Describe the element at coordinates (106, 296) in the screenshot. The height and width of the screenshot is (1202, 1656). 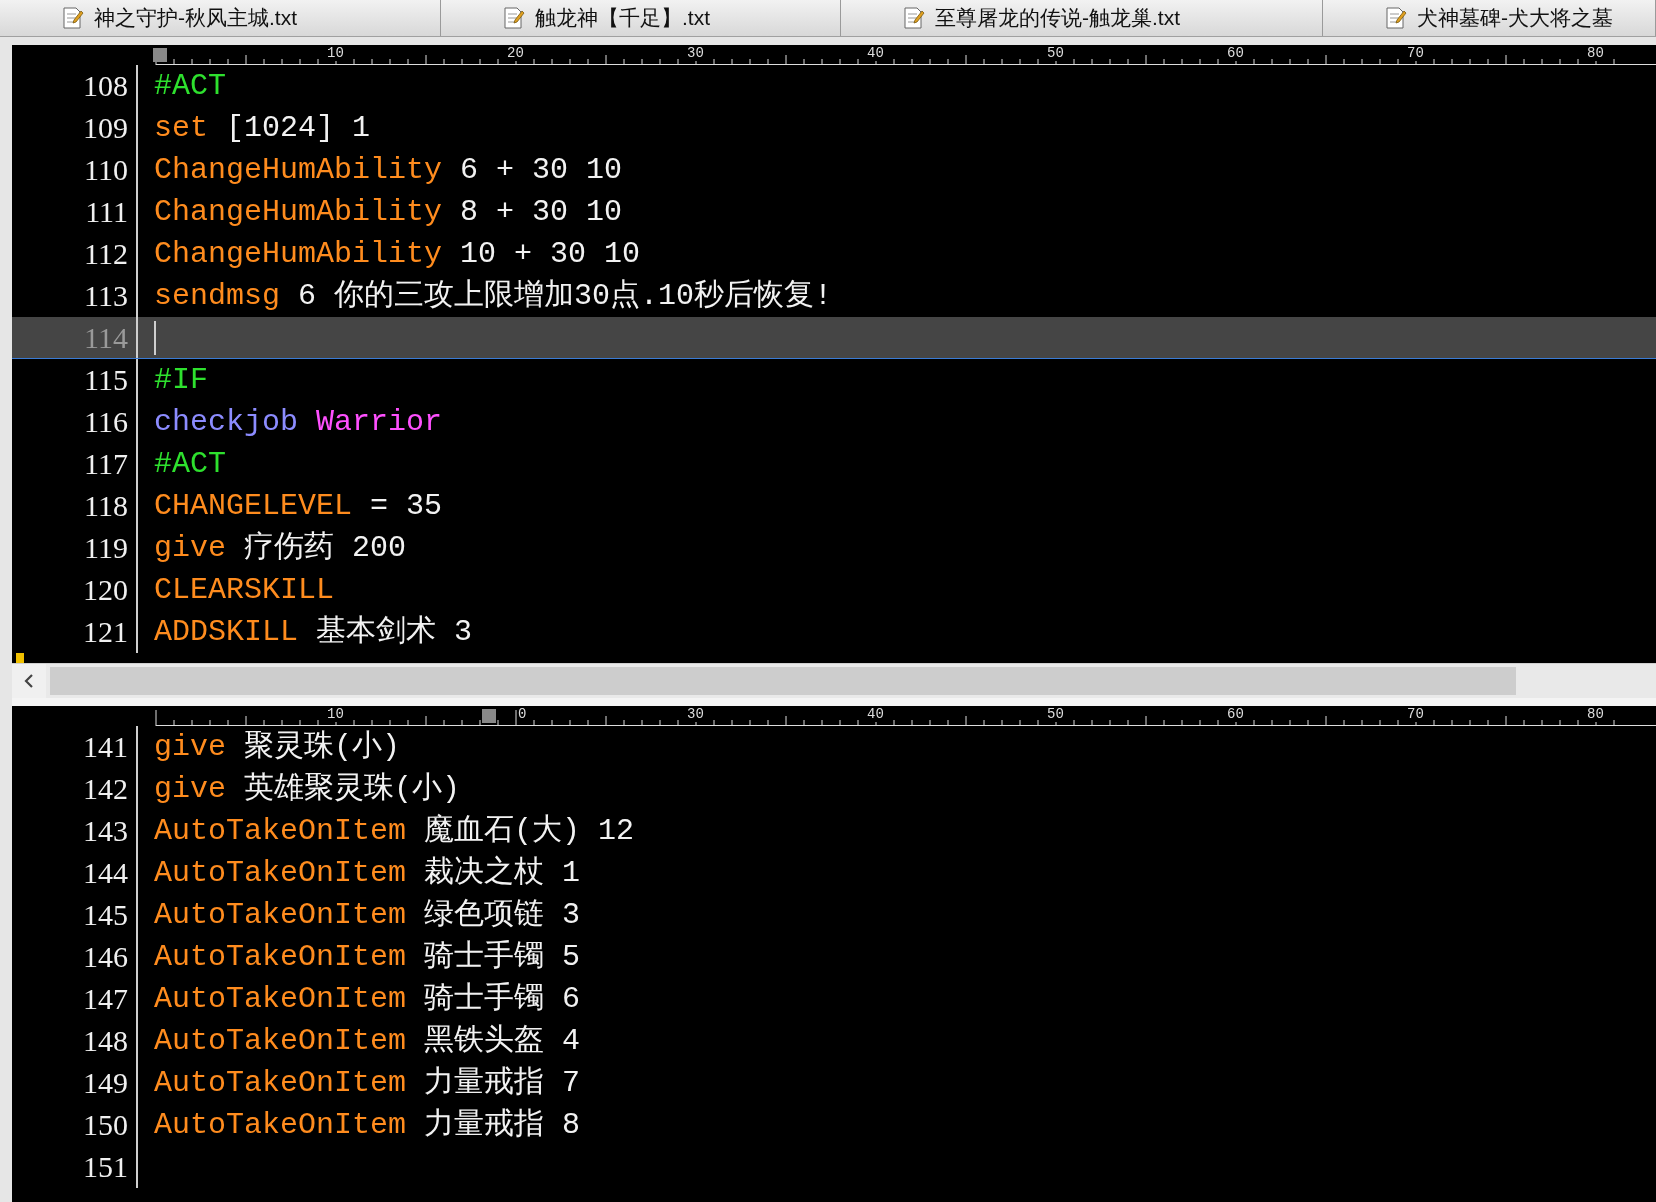
I see `line-number: 113` at that location.